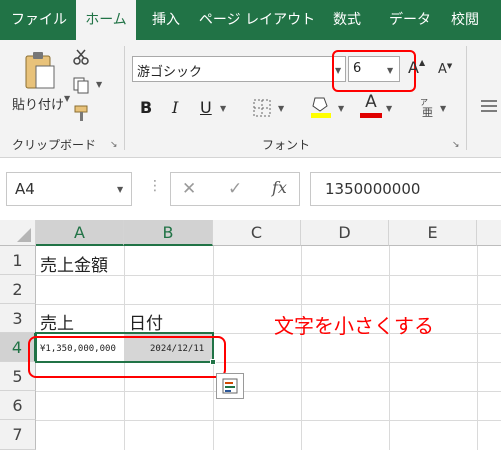 This screenshot has height=450, width=501. I want to click on insert-function-icon: fx, so click(279, 187).